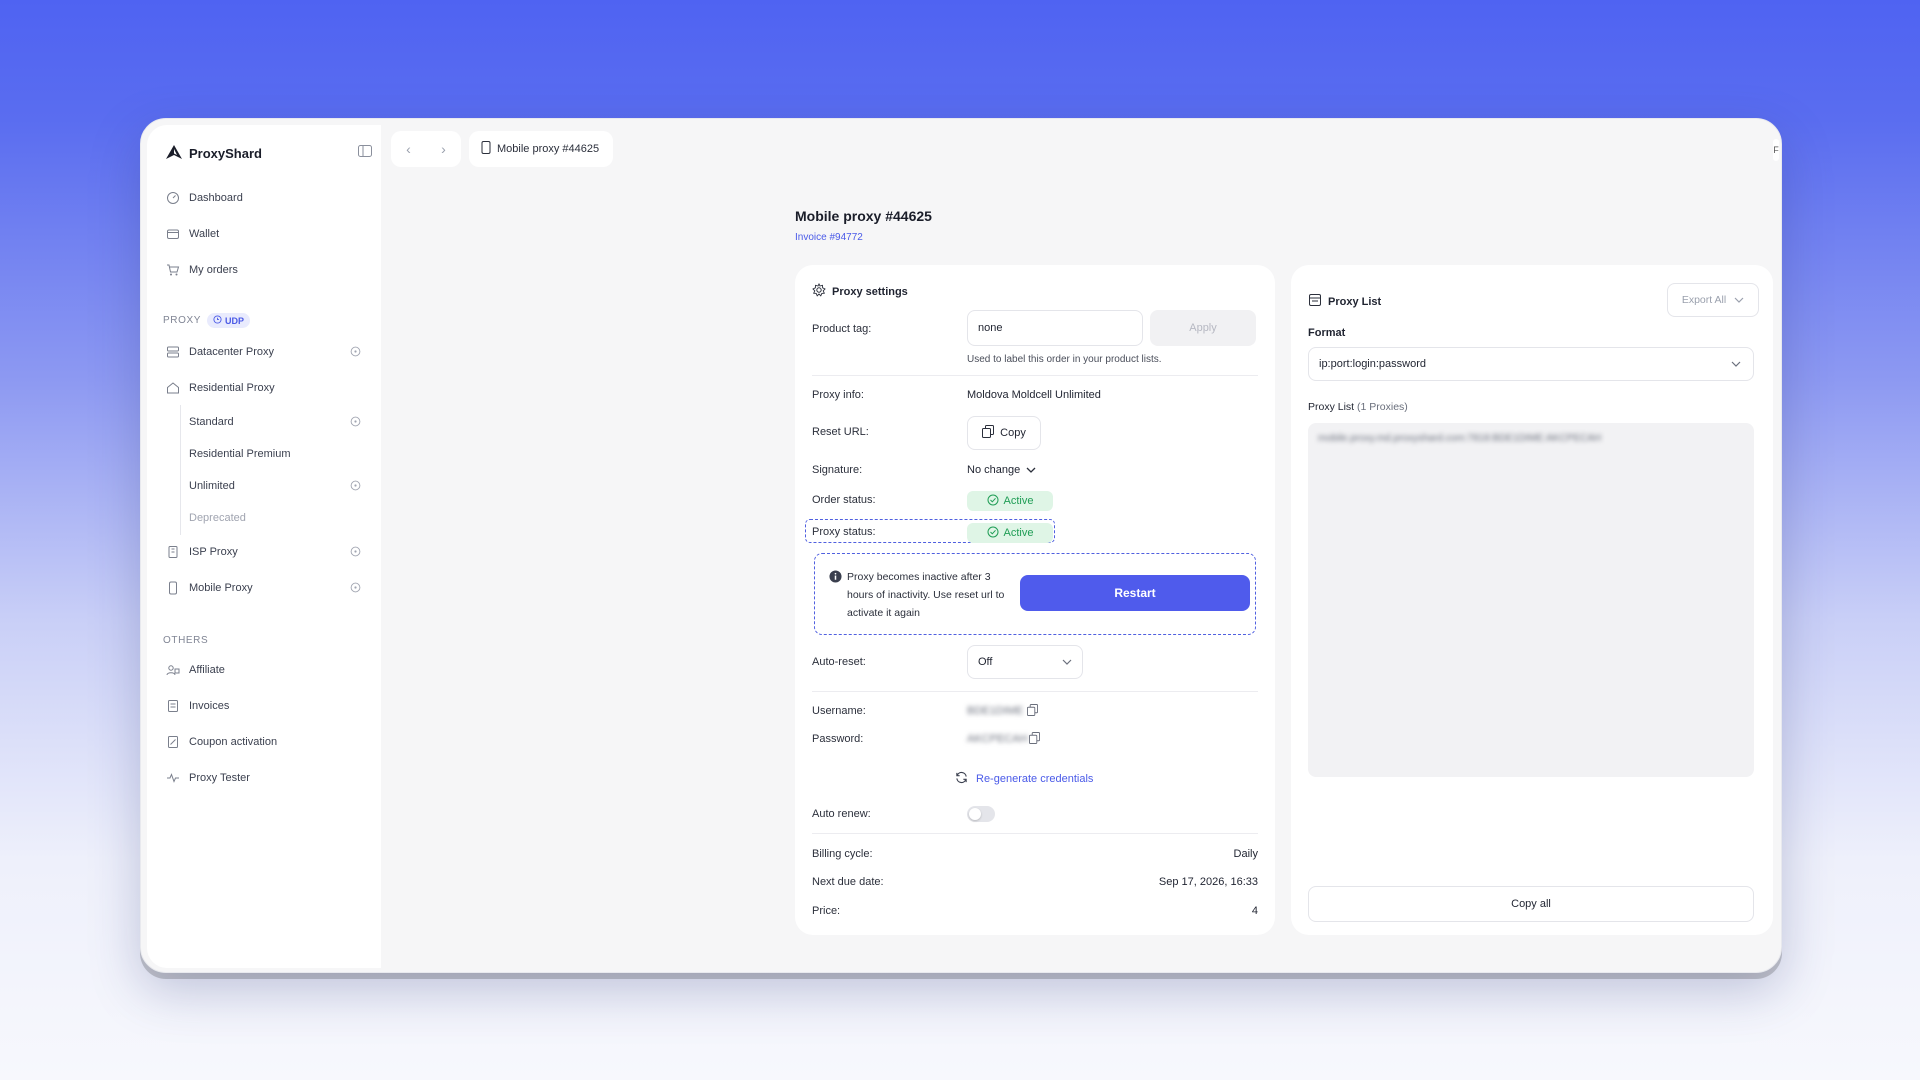  Describe the element at coordinates (268, 234) in the screenshot. I see `sidebar-item-wallet: Wallet` at that location.